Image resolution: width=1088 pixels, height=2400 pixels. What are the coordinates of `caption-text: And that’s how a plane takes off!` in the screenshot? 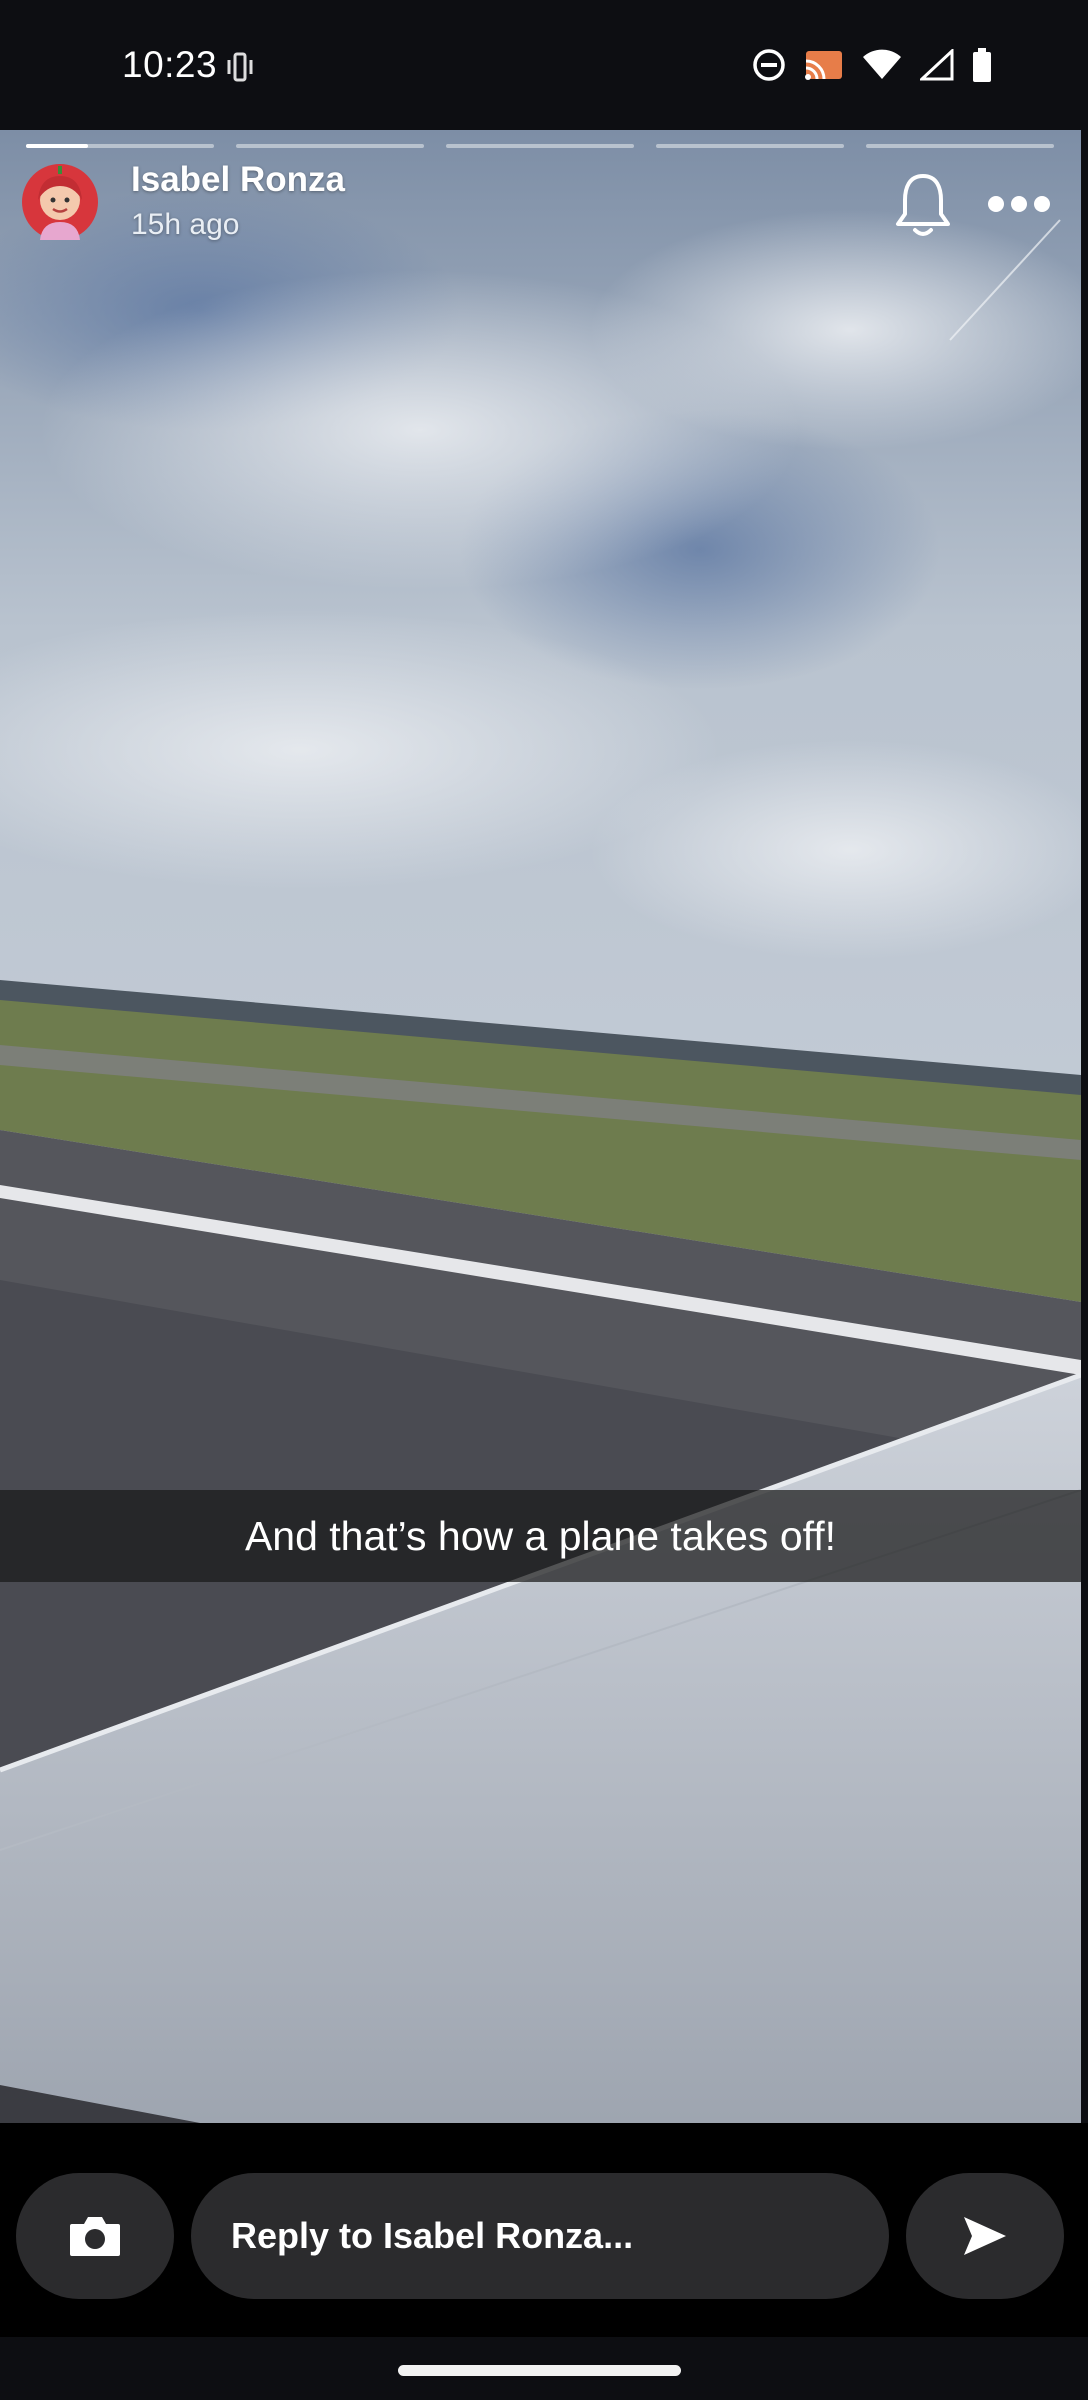 It's located at (540, 1535).